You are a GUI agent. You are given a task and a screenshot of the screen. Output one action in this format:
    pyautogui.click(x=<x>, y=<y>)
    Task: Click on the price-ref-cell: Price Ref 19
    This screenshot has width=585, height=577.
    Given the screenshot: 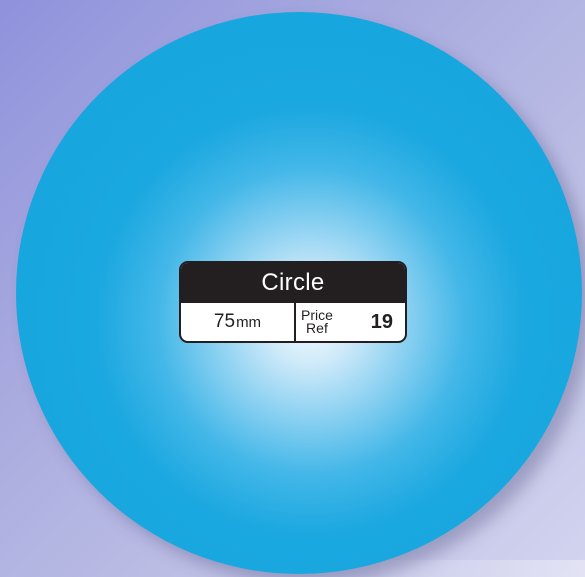 What is the action you would take?
    pyautogui.click(x=350, y=322)
    